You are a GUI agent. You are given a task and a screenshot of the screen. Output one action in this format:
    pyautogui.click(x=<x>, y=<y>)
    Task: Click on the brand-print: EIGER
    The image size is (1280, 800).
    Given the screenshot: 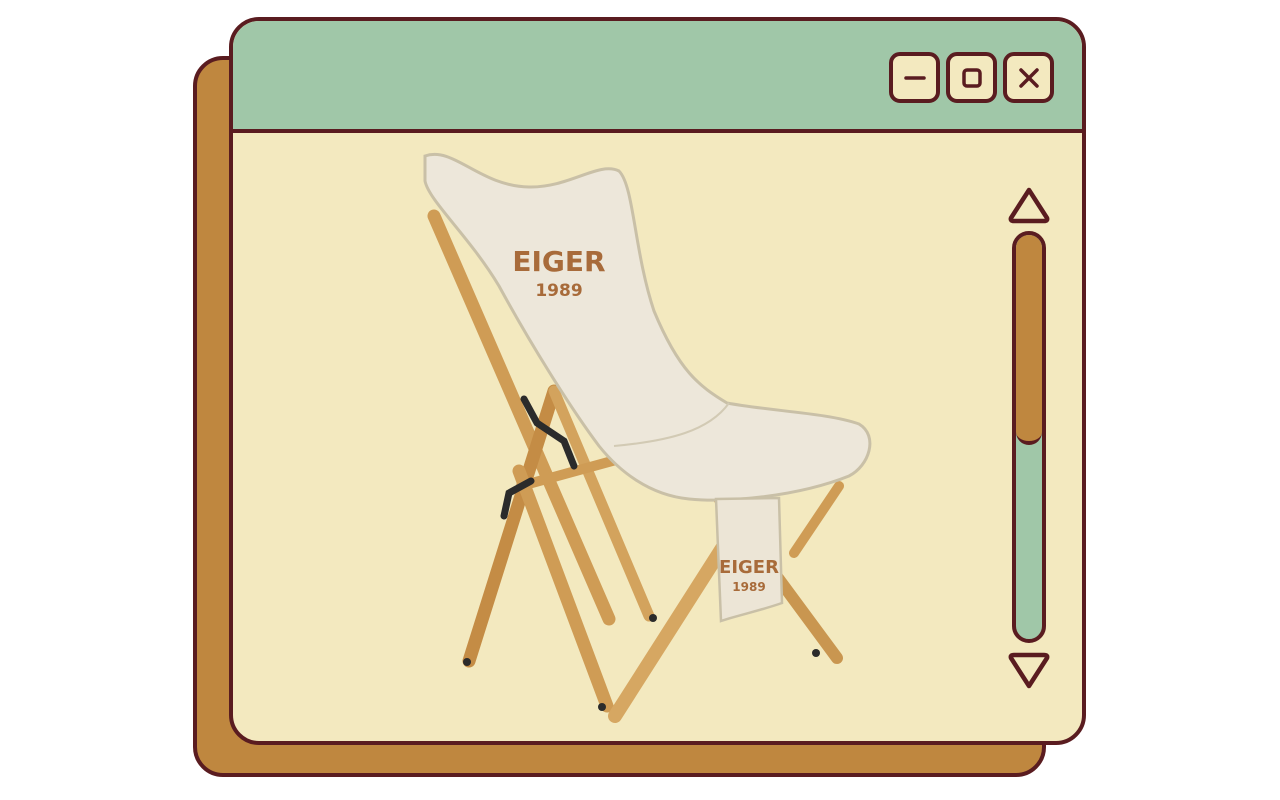 What is the action you would take?
    pyautogui.click(x=558, y=261)
    